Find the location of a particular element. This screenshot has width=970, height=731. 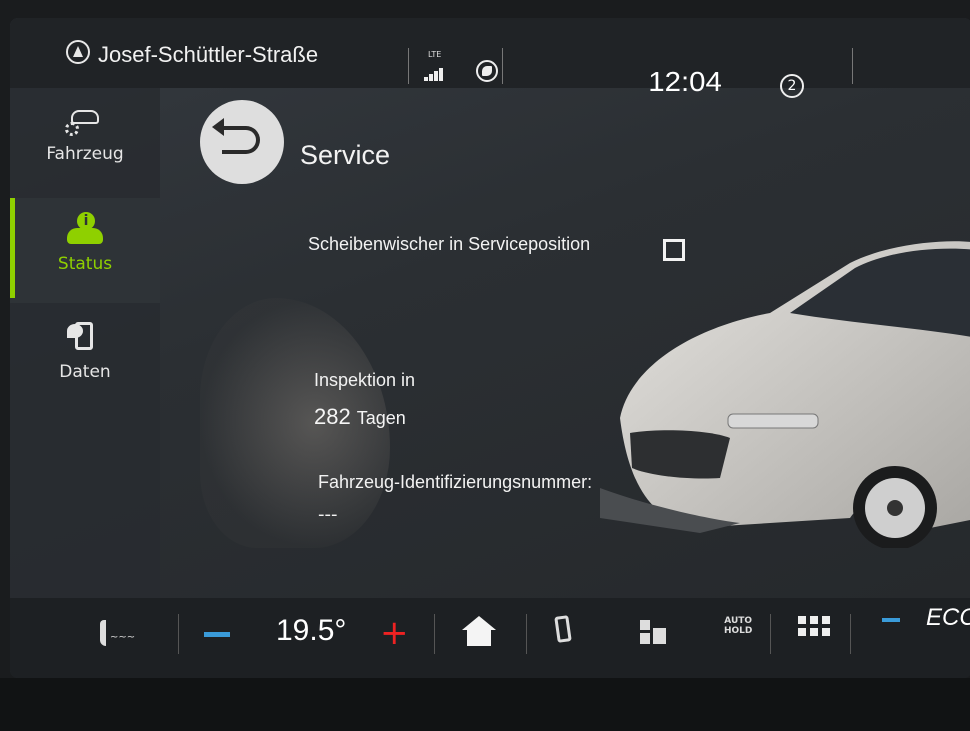

car-settings-icon is located at coordinates (85, 120).